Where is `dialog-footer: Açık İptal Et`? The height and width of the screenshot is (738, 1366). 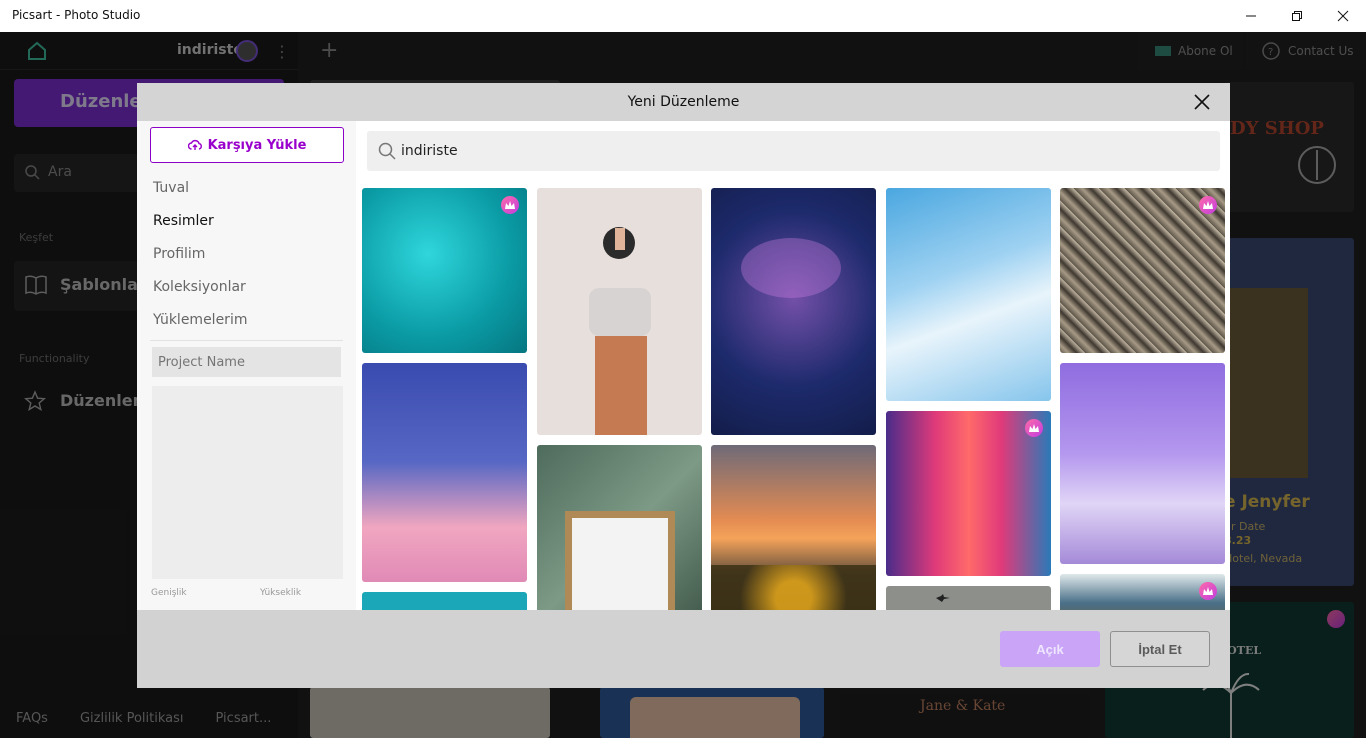
dialog-footer: Açık İptal Et is located at coordinates (683, 649).